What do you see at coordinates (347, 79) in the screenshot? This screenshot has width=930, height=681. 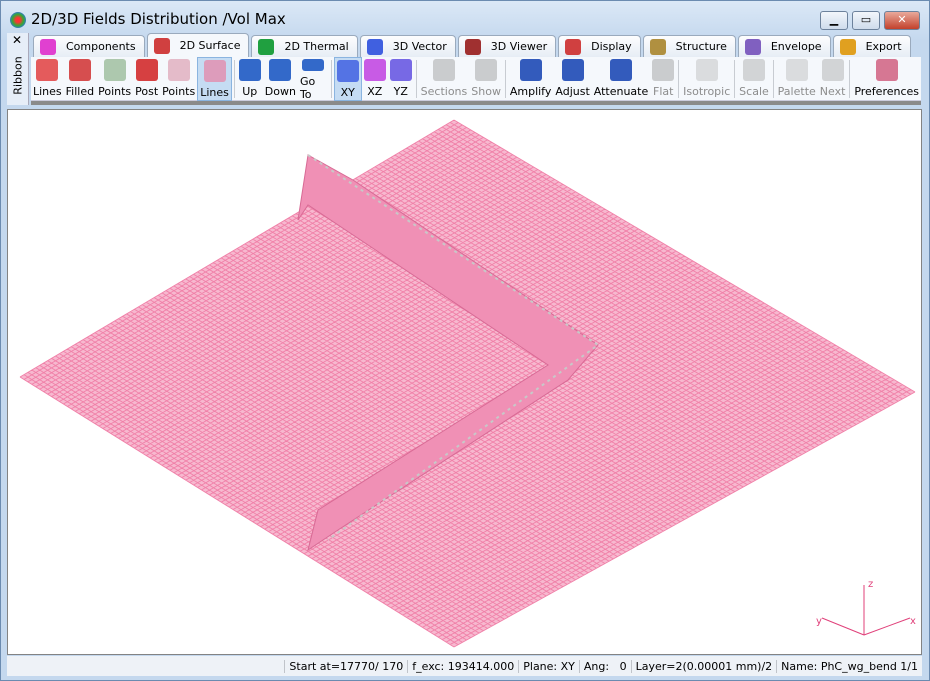 I see `xy-button: XY` at bounding box center [347, 79].